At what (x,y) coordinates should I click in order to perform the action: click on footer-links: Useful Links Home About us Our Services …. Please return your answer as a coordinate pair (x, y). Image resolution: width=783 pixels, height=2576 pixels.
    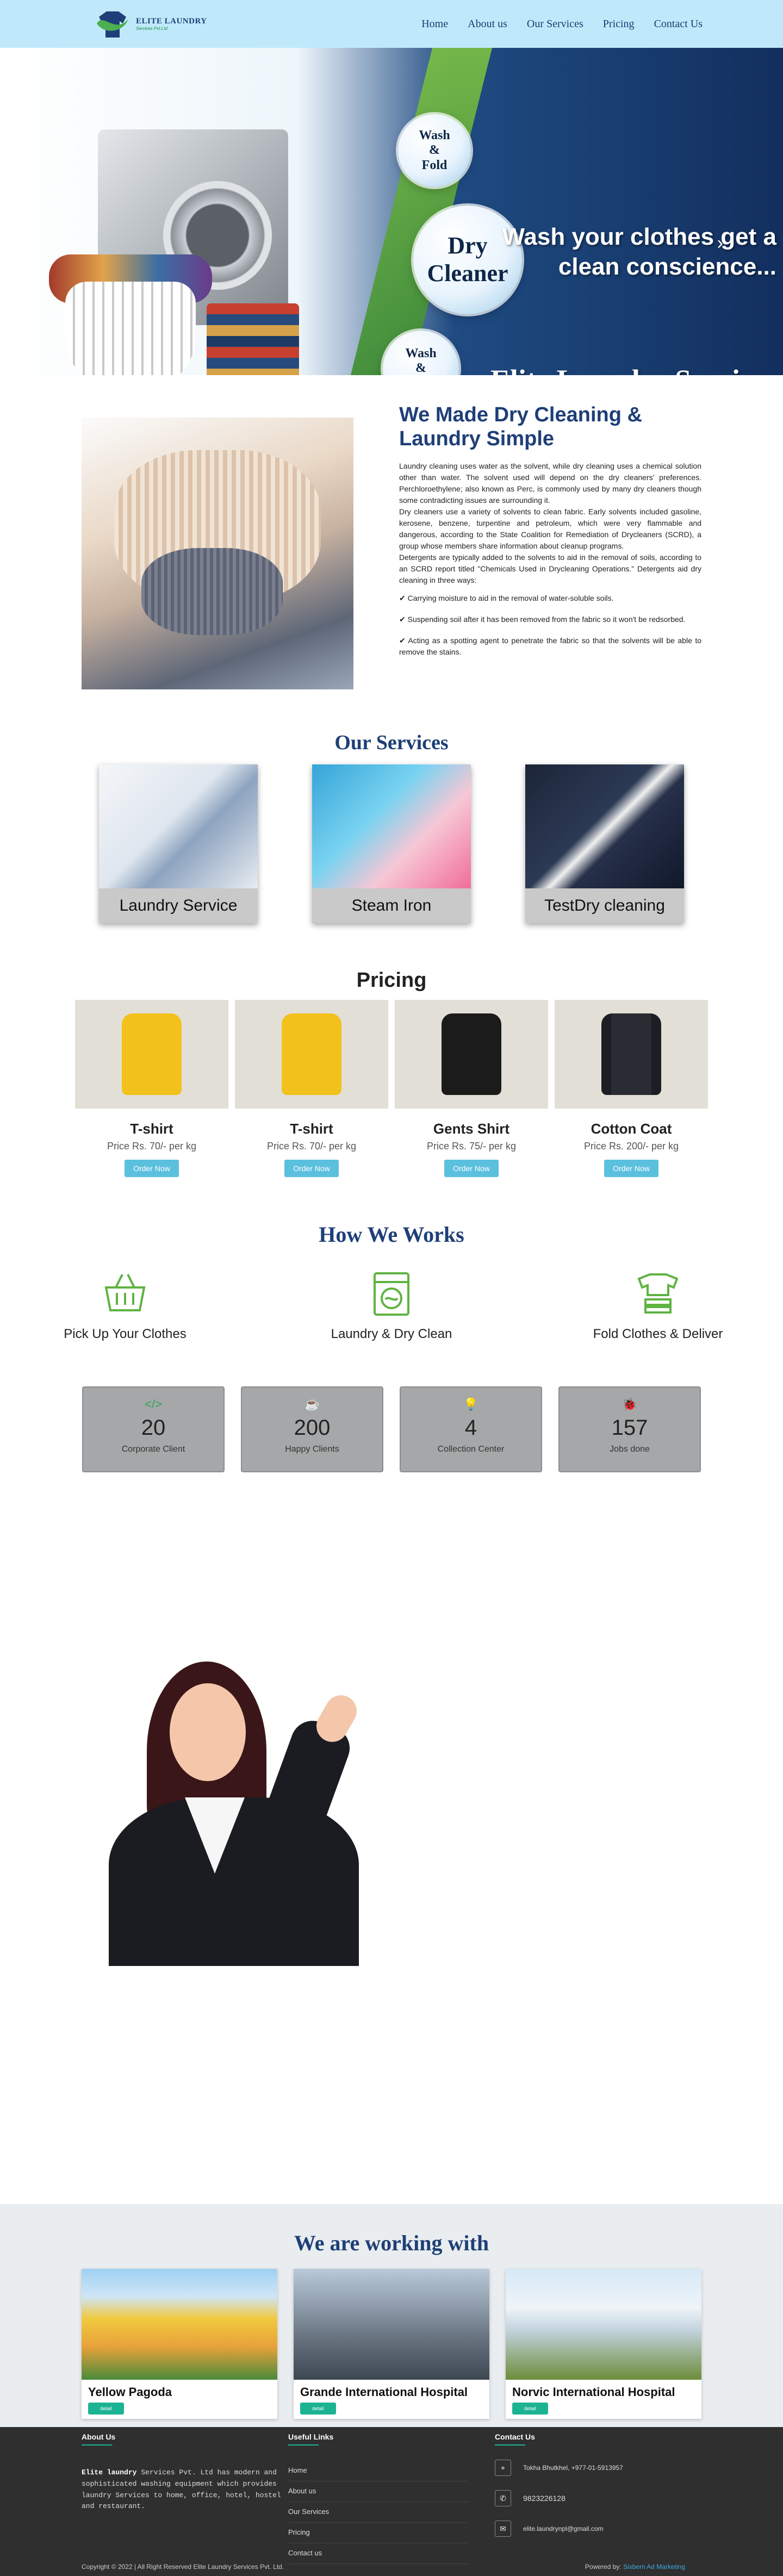
    Looking at the image, I should click on (391, 2498).